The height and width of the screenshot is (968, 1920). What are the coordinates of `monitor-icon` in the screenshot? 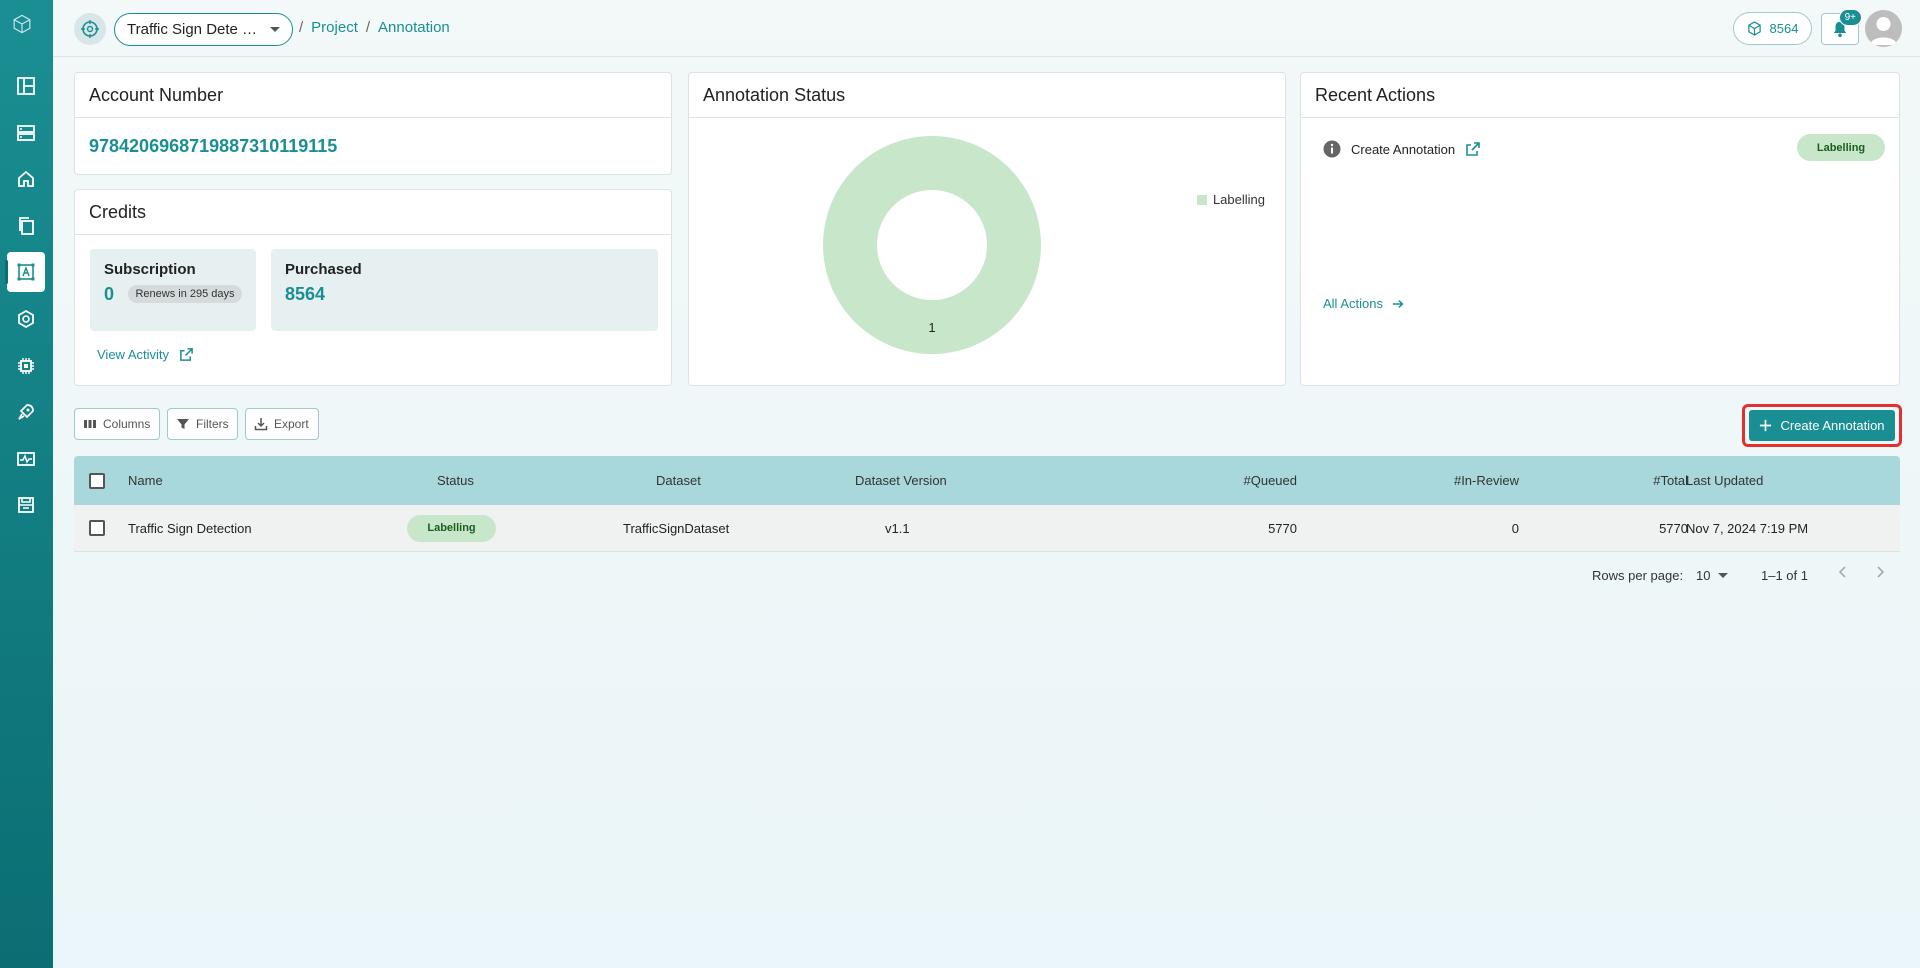 It's located at (26, 459).